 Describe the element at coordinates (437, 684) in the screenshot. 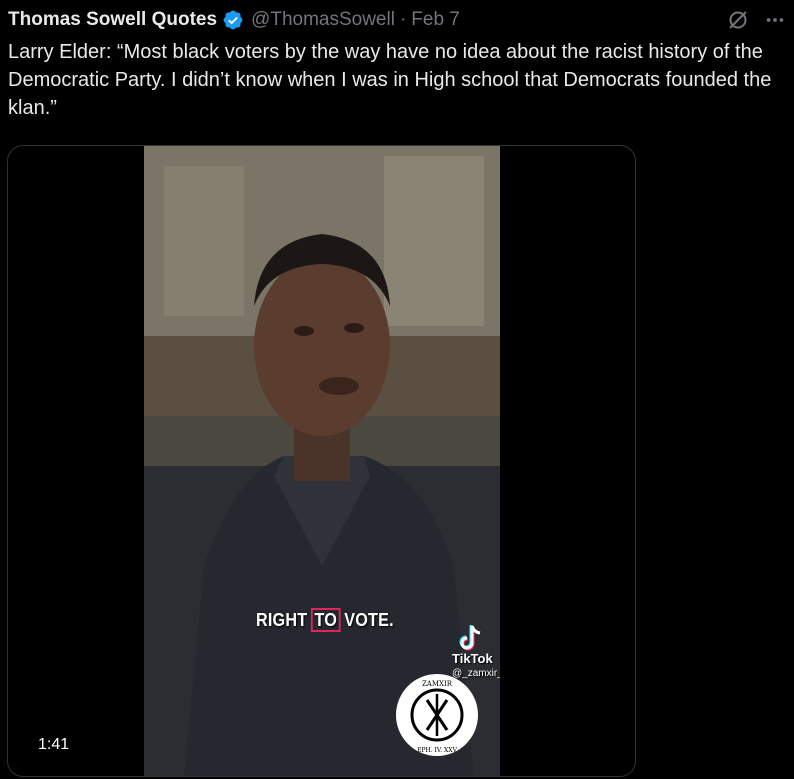

I see `svg-text: ZAMXIR` at that location.